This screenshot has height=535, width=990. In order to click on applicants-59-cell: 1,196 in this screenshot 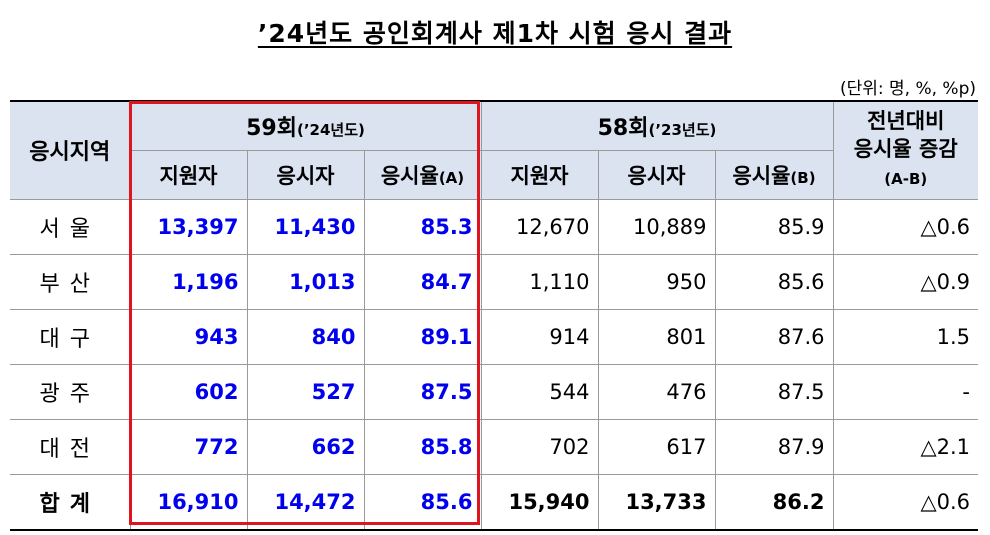, I will do `click(188, 282)`.